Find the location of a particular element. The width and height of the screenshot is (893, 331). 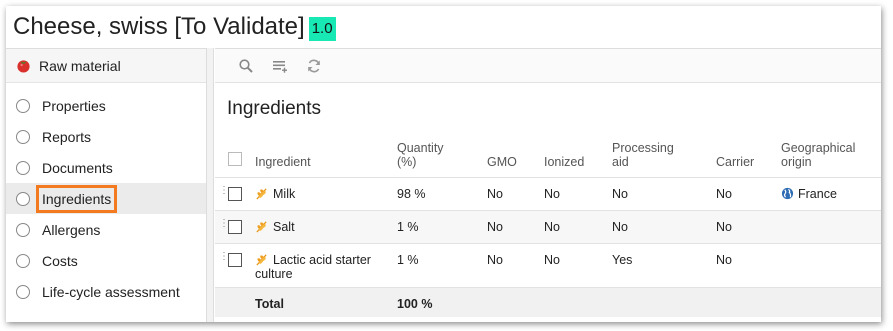

total-row: Total 100 % is located at coordinates (548, 302).